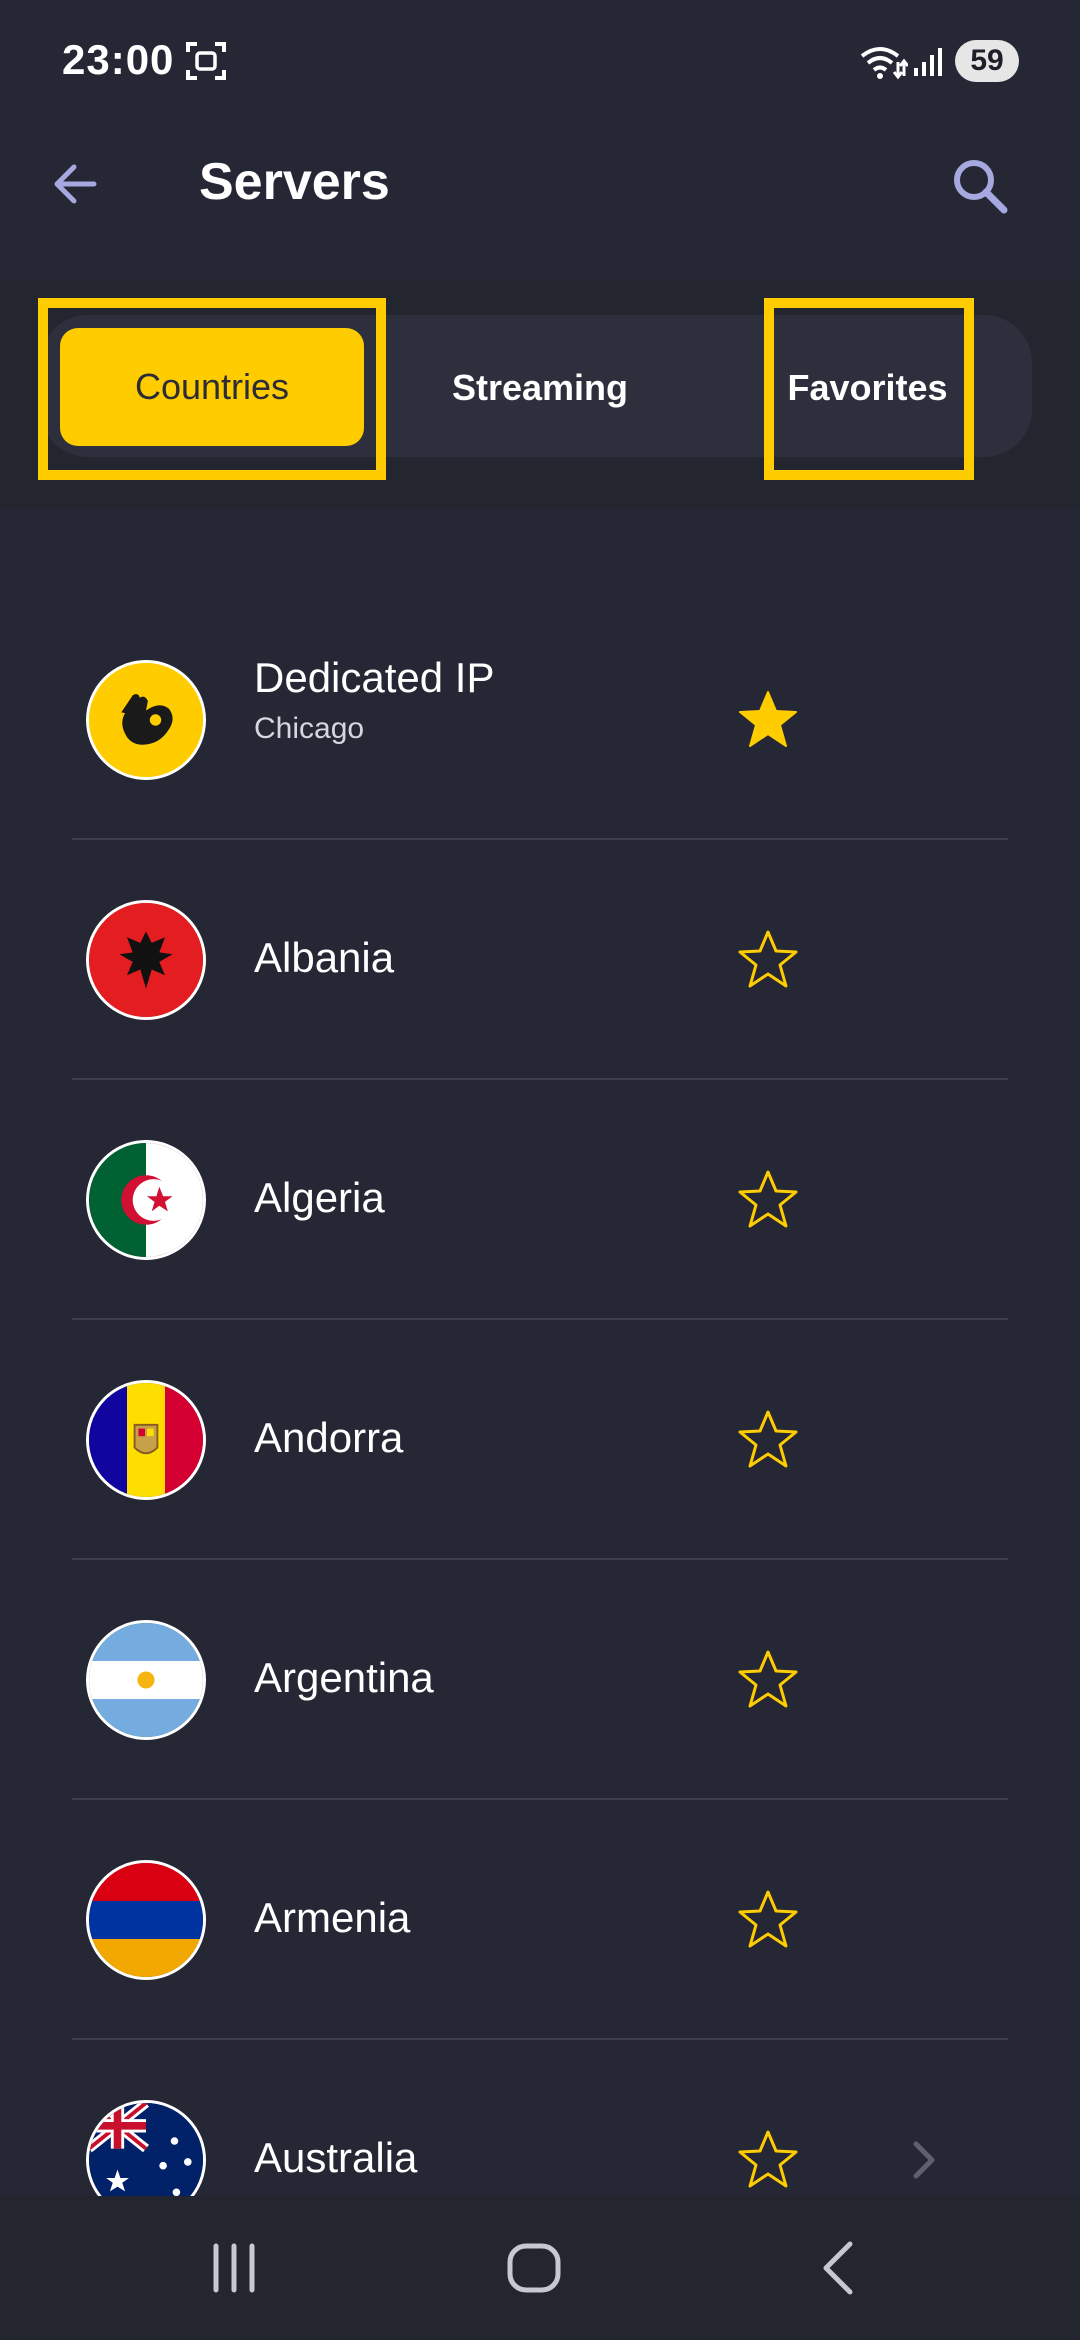  I want to click on server-row-algeria: Algeria, so click(540, 1200).